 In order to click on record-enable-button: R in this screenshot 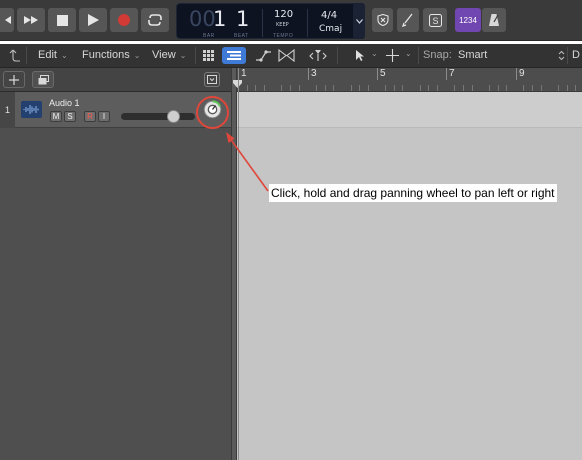, I will do `click(90, 116)`.